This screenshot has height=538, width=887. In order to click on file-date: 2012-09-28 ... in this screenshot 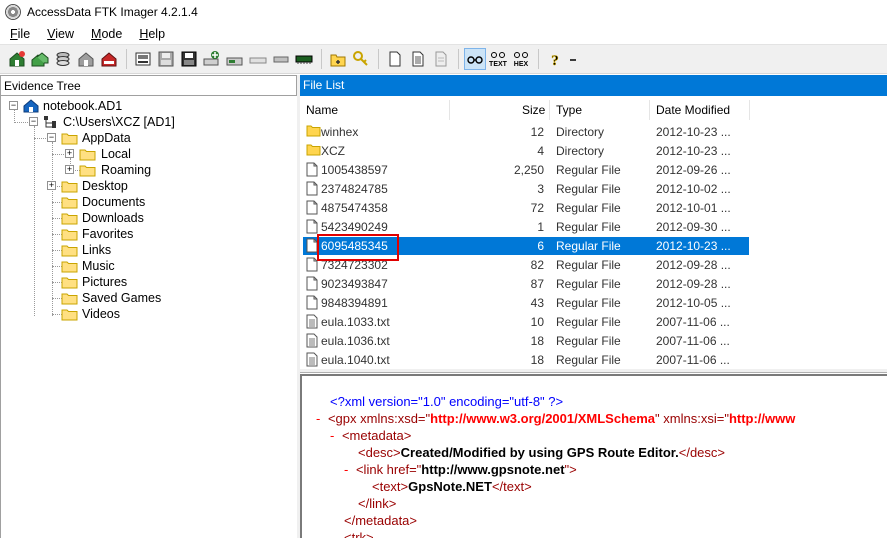, I will do `click(693, 265)`.